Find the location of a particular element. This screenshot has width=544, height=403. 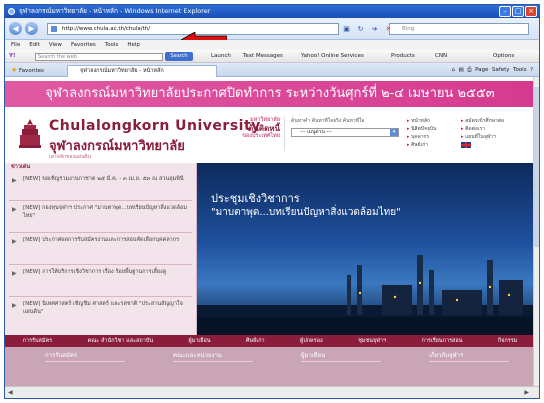

subnav-faculties: คณะและหน่วยงาน is located at coordinates (197, 355).